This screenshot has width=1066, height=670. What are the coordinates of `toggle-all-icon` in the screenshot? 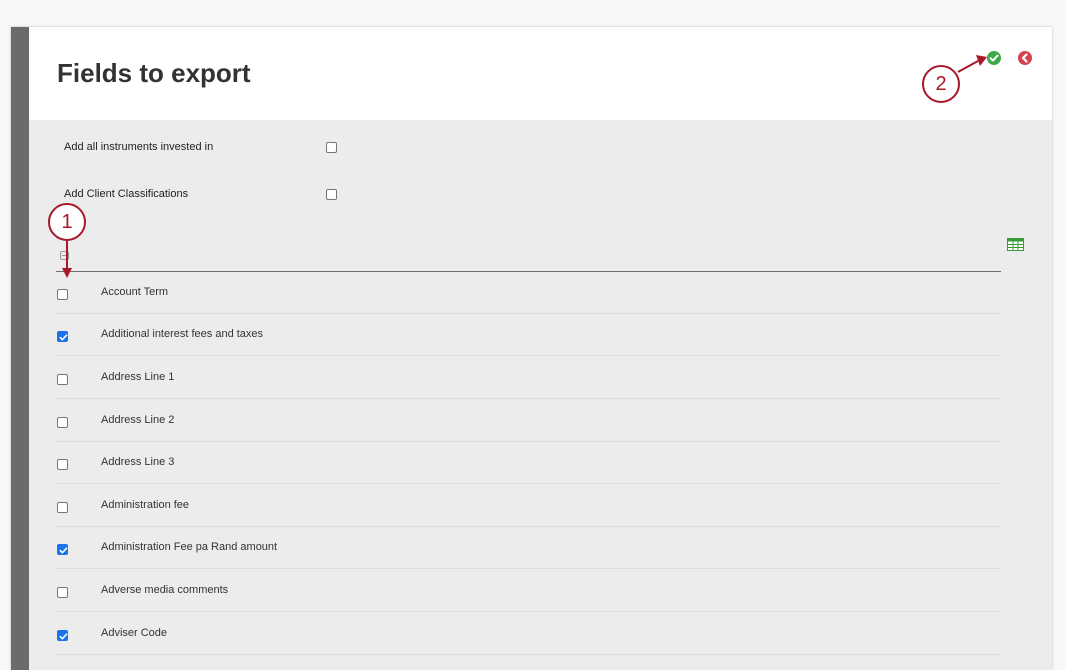 It's located at (64, 255).